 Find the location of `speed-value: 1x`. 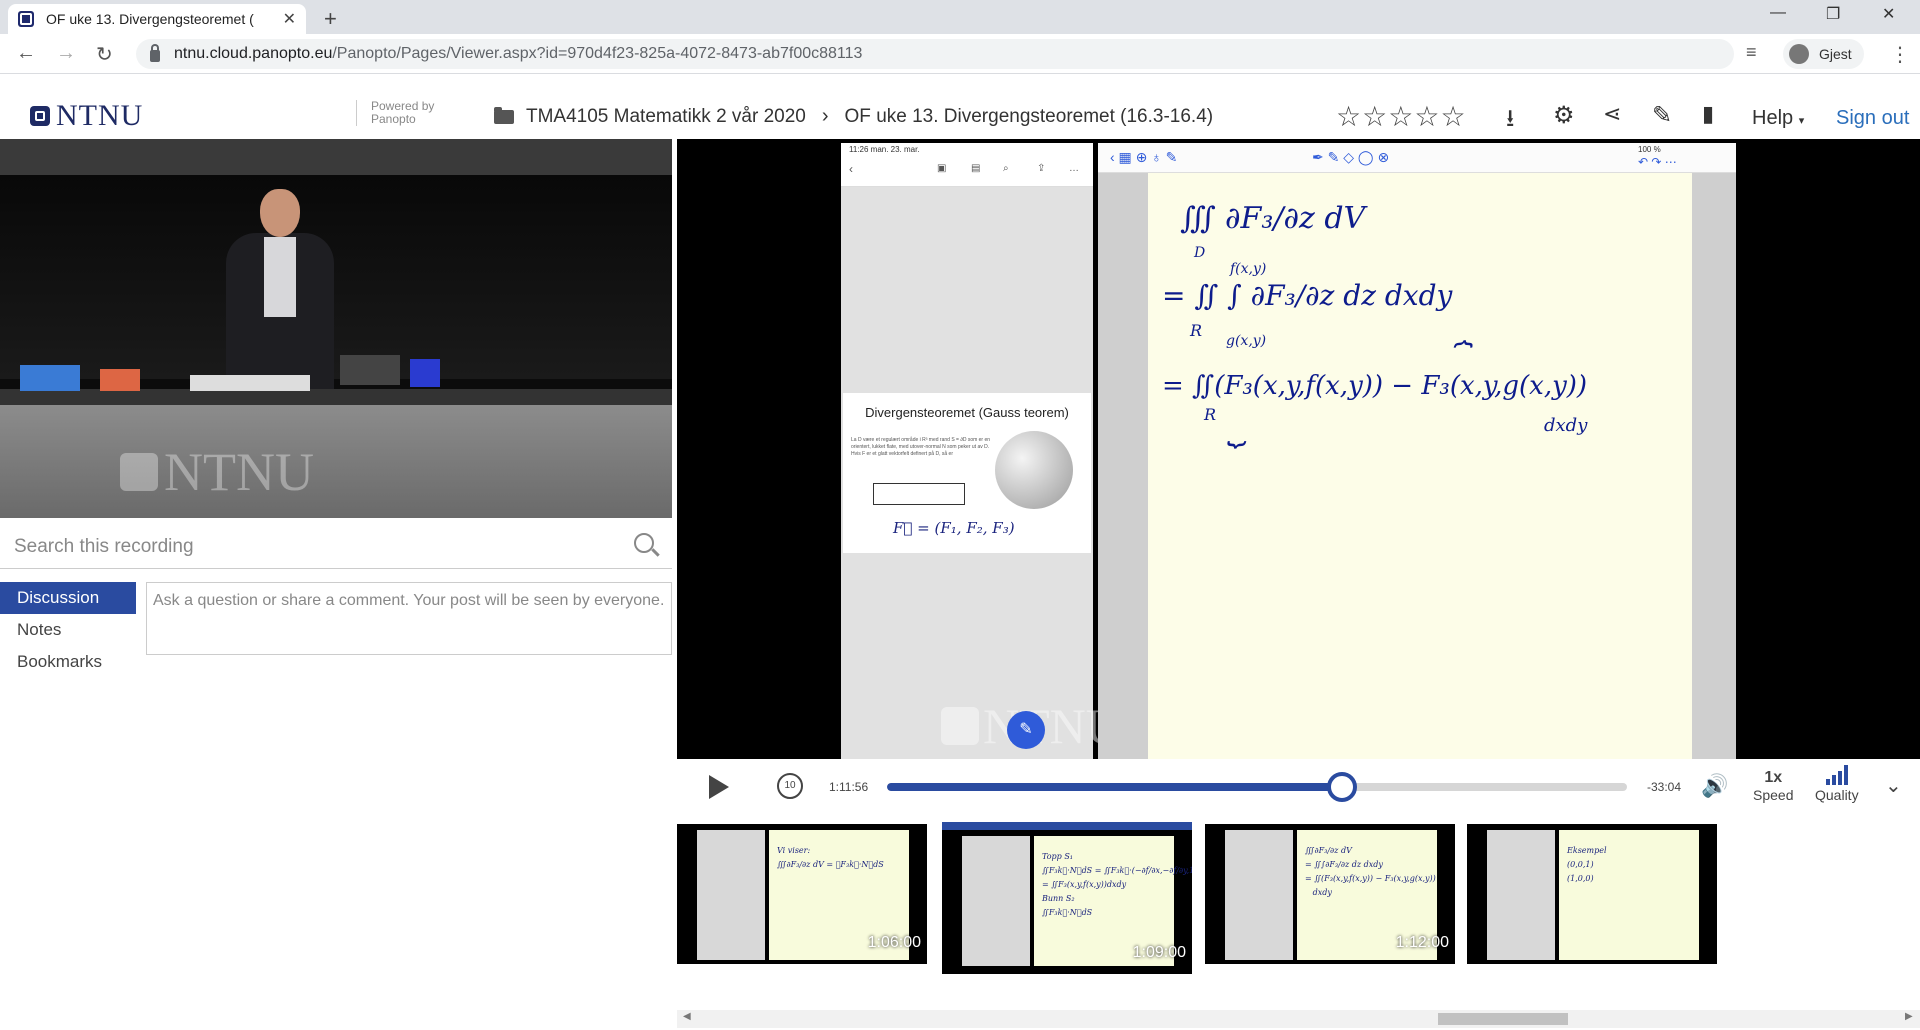

speed-value: 1x is located at coordinates (1773, 777).